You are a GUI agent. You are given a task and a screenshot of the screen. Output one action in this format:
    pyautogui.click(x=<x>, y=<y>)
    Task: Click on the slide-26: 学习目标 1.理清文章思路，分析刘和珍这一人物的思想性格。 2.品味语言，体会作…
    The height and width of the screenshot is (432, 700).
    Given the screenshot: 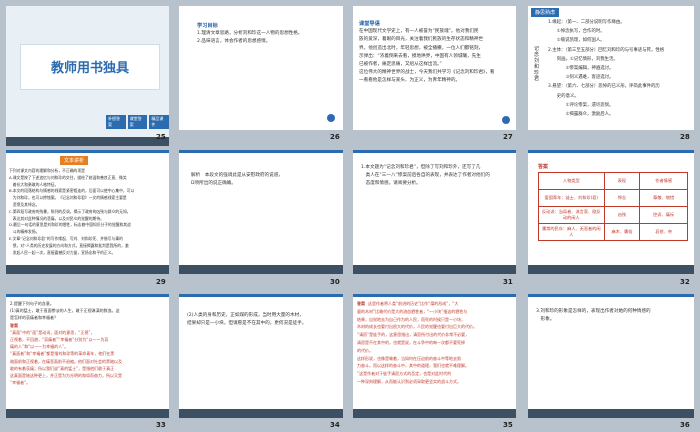 What is the action you would take?
    pyautogui.click(x=261, y=68)
    